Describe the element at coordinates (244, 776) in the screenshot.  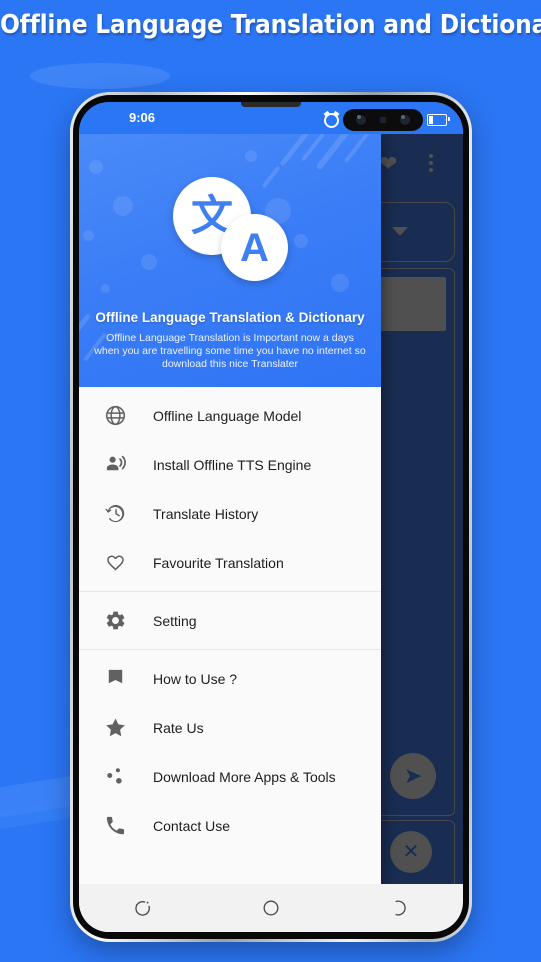
I see `menu-item-label: Download More Apps & Tools` at that location.